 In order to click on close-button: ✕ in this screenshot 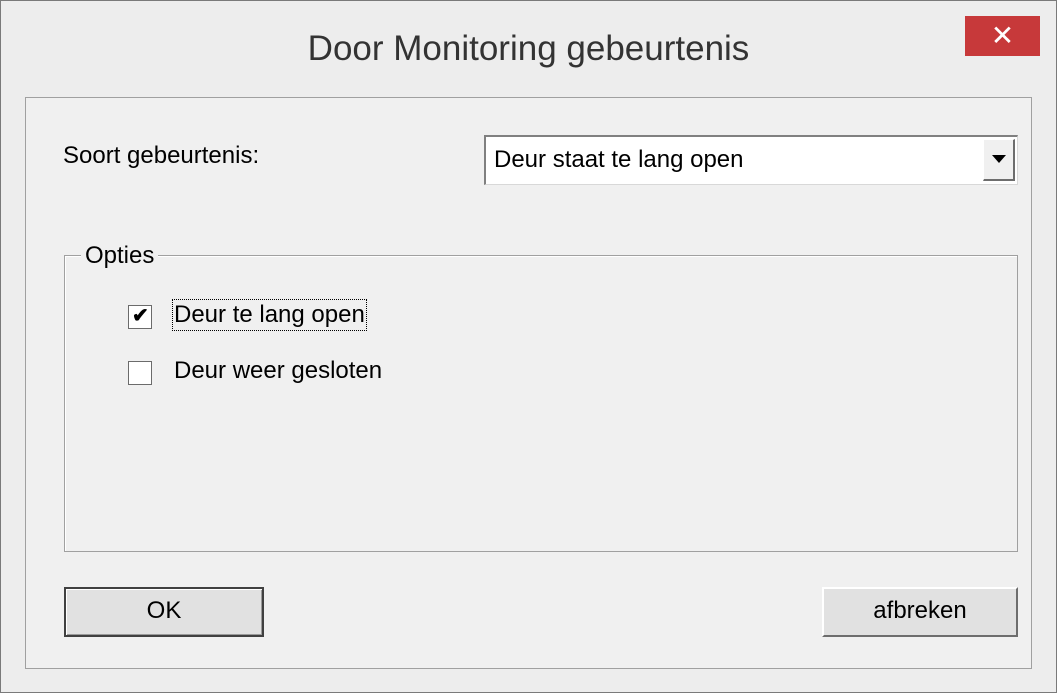, I will do `click(1002, 36)`.